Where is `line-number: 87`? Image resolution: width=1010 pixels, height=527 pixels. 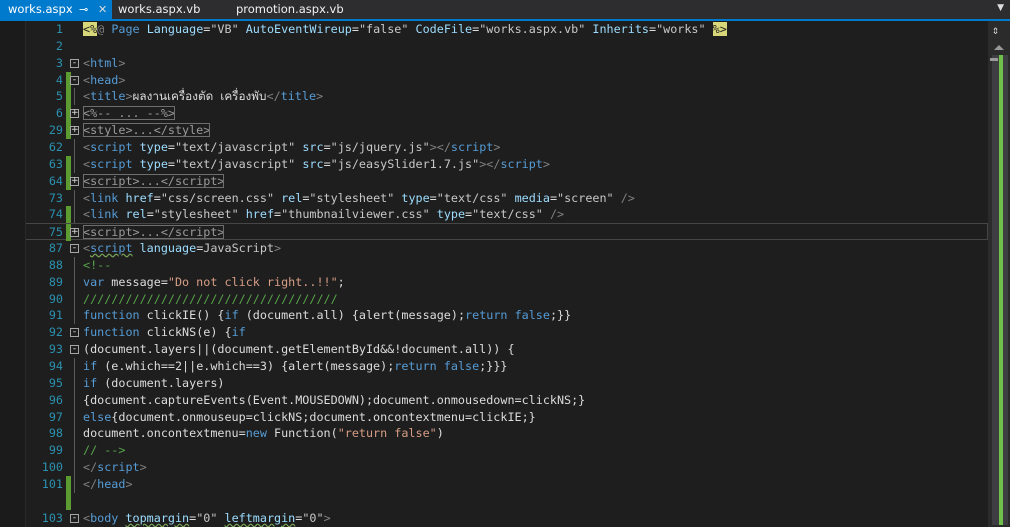 line-number: 87 is located at coordinates (55, 248).